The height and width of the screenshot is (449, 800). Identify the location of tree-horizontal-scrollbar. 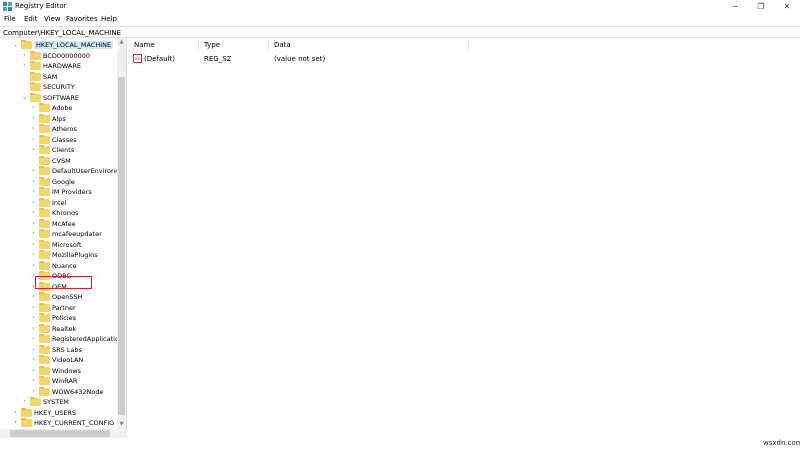
(63, 433).